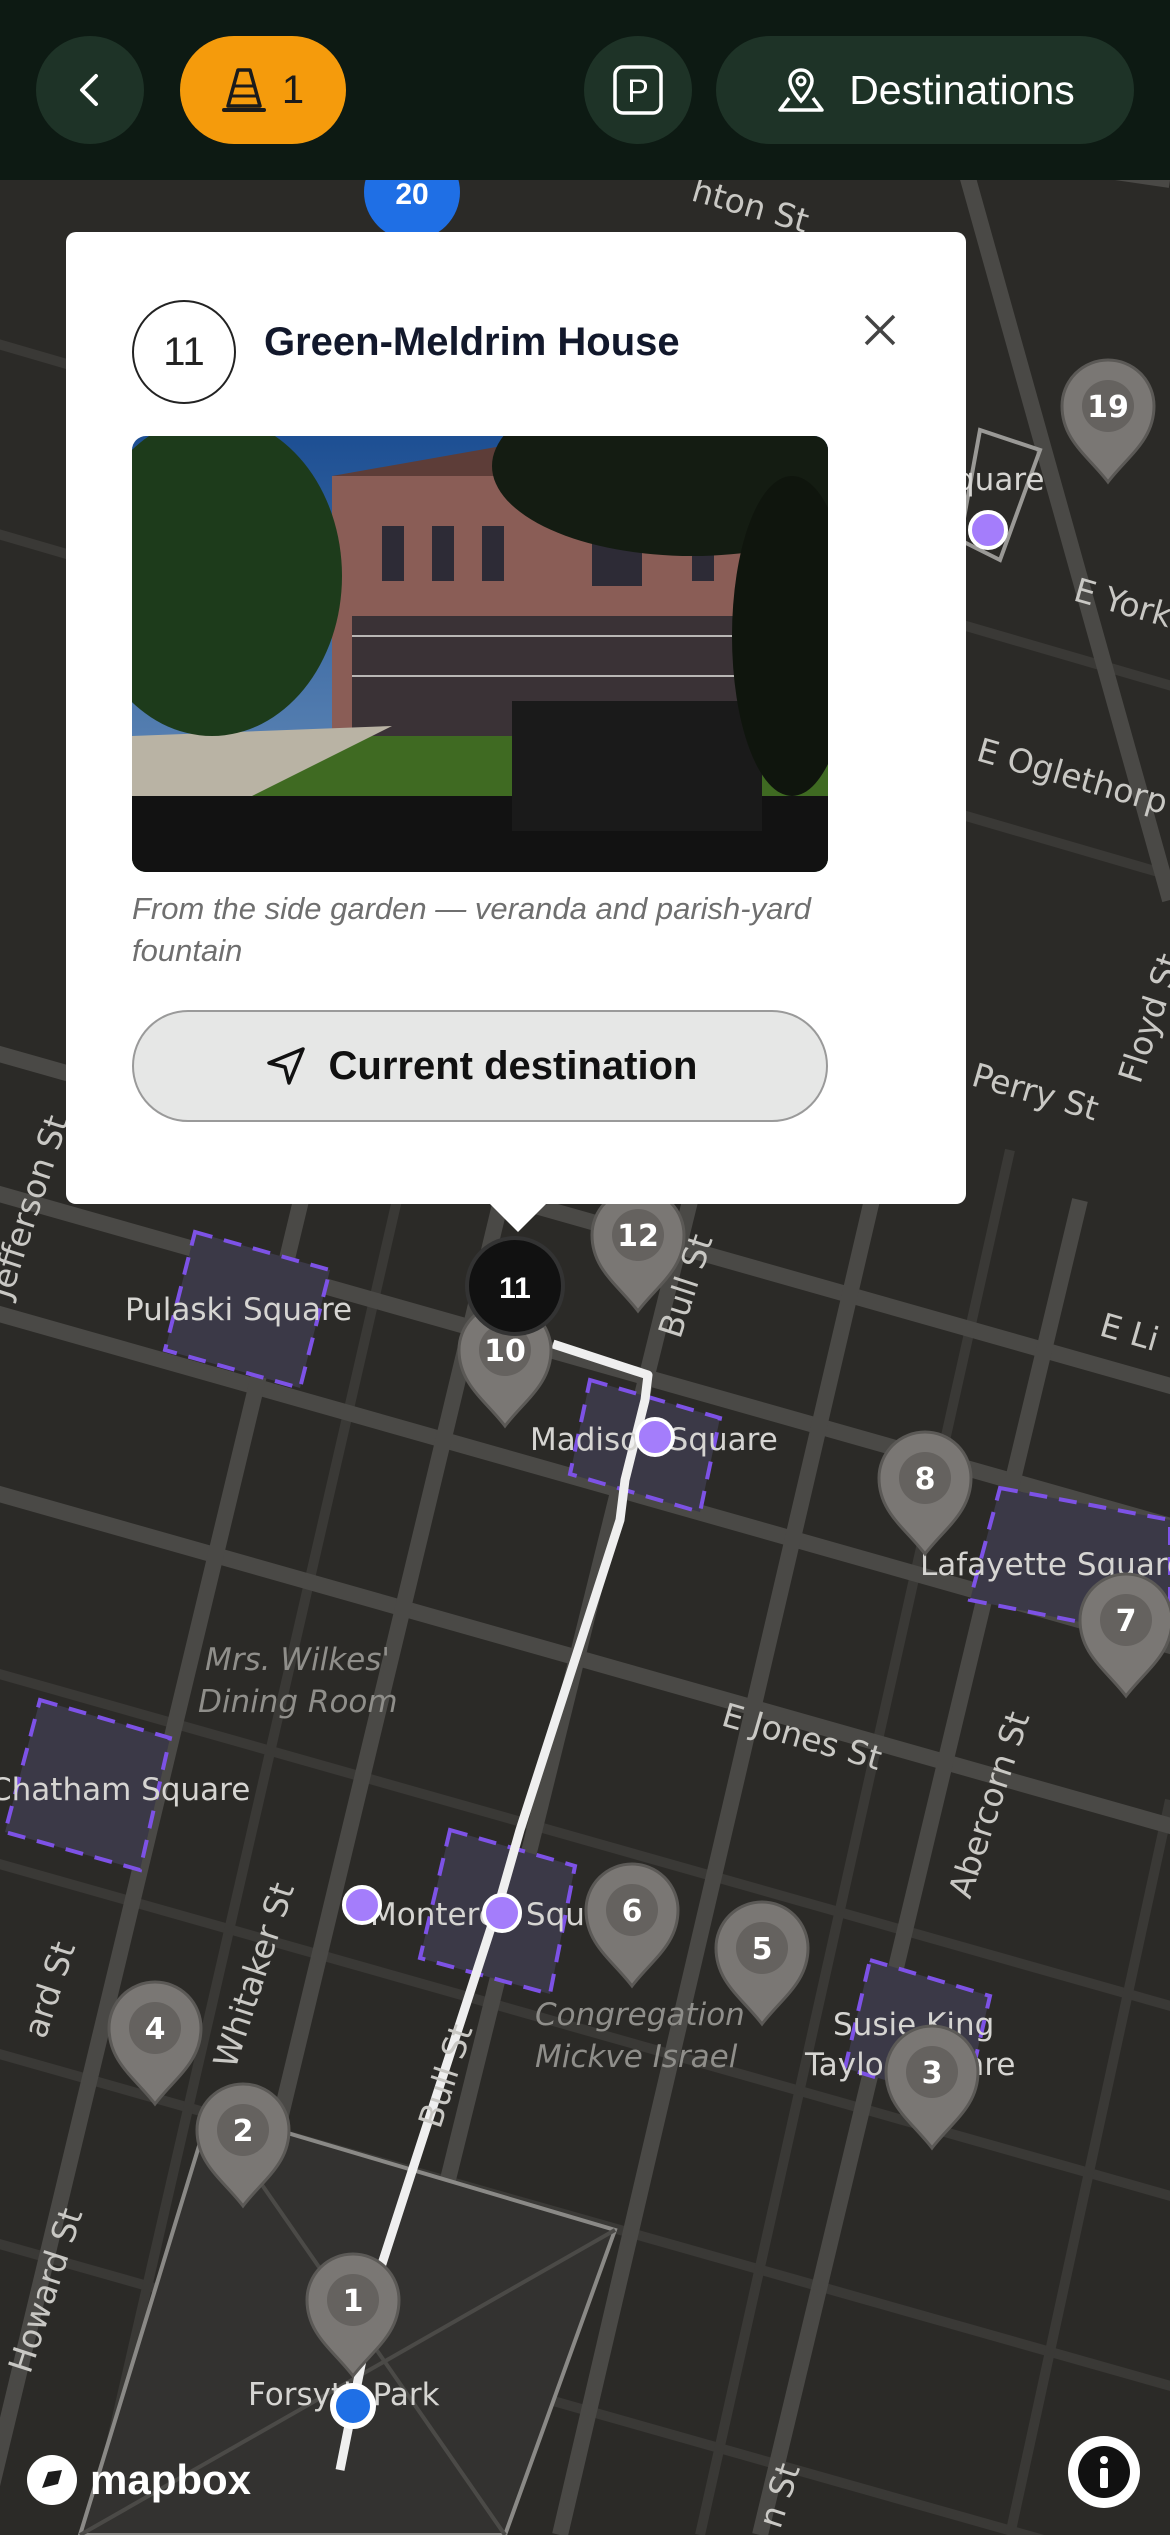 This screenshot has width=1170, height=2535. I want to click on place-label: Chatham Square, so click(125, 1790).